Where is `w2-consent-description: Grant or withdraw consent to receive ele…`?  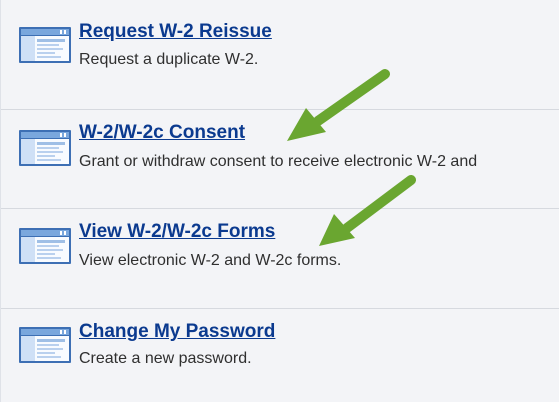 w2-consent-description: Grant or withdraw consent to receive ele… is located at coordinates (278, 161).